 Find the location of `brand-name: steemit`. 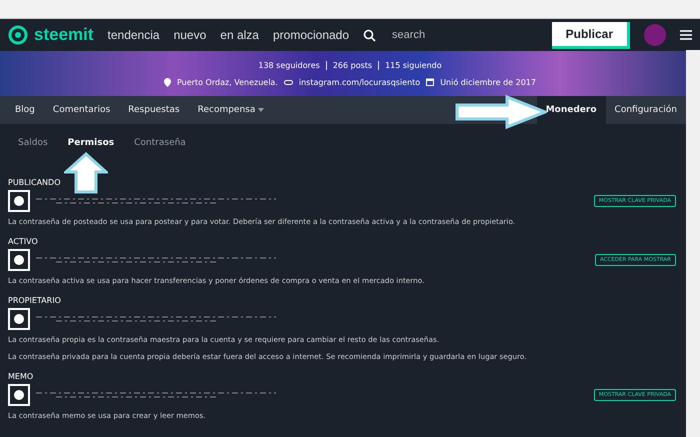

brand-name: steemit is located at coordinates (64, 35).